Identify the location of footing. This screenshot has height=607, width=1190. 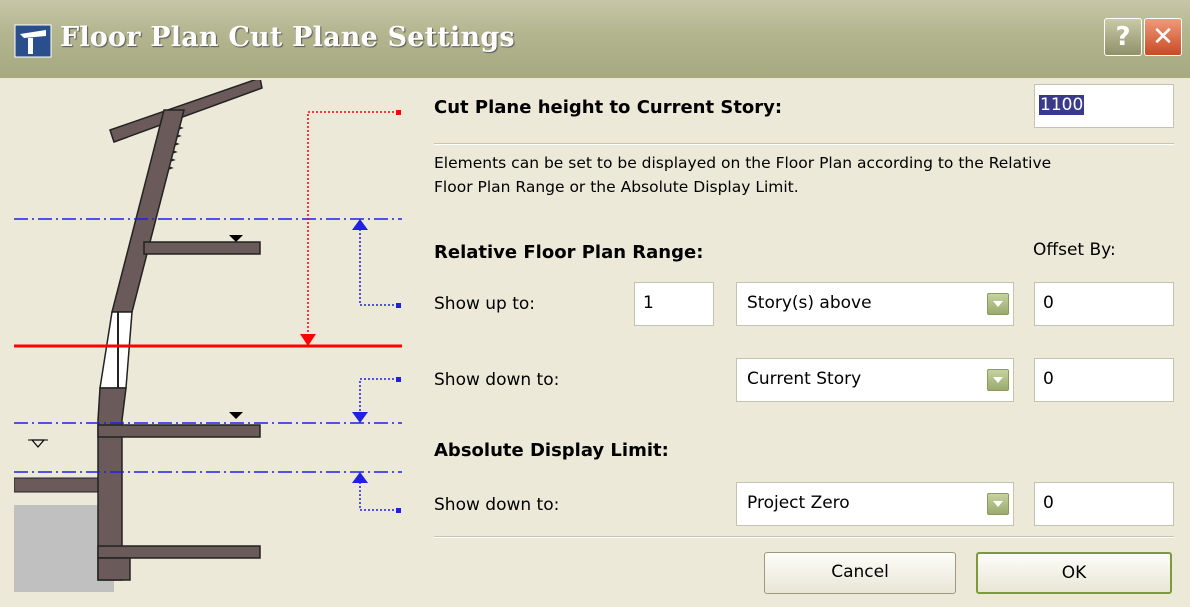
(114, 569).